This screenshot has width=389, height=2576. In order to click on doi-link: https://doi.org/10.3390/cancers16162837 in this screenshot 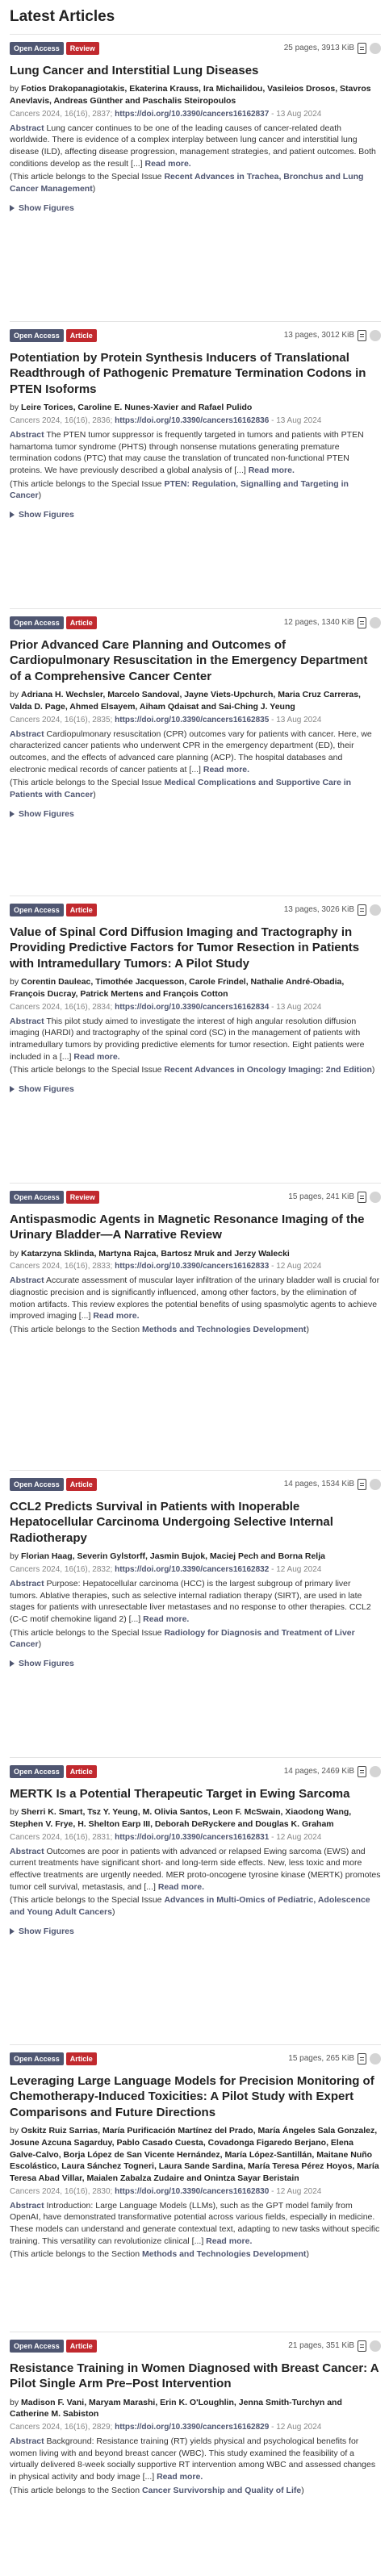, I will do `click(192, 115)`.